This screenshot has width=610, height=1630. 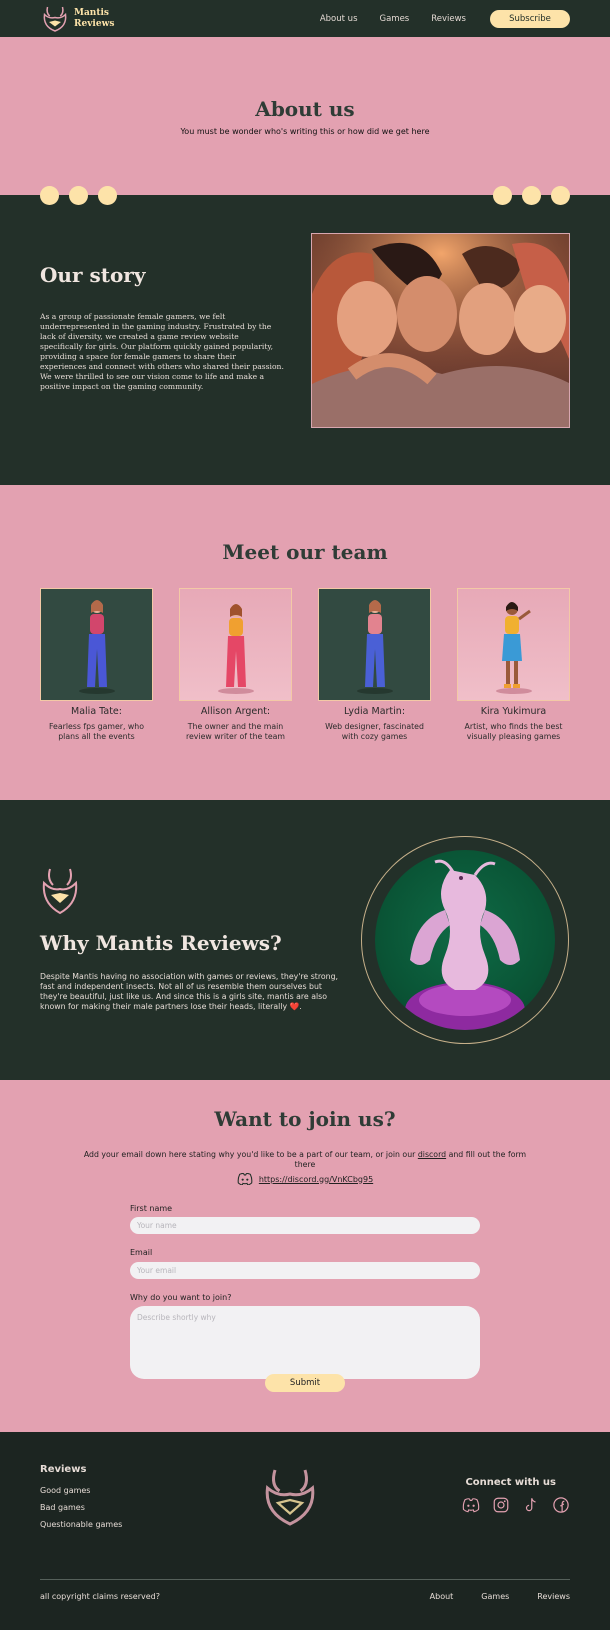 I want to click on why-join-textarea, so click(x=305, y=1342).